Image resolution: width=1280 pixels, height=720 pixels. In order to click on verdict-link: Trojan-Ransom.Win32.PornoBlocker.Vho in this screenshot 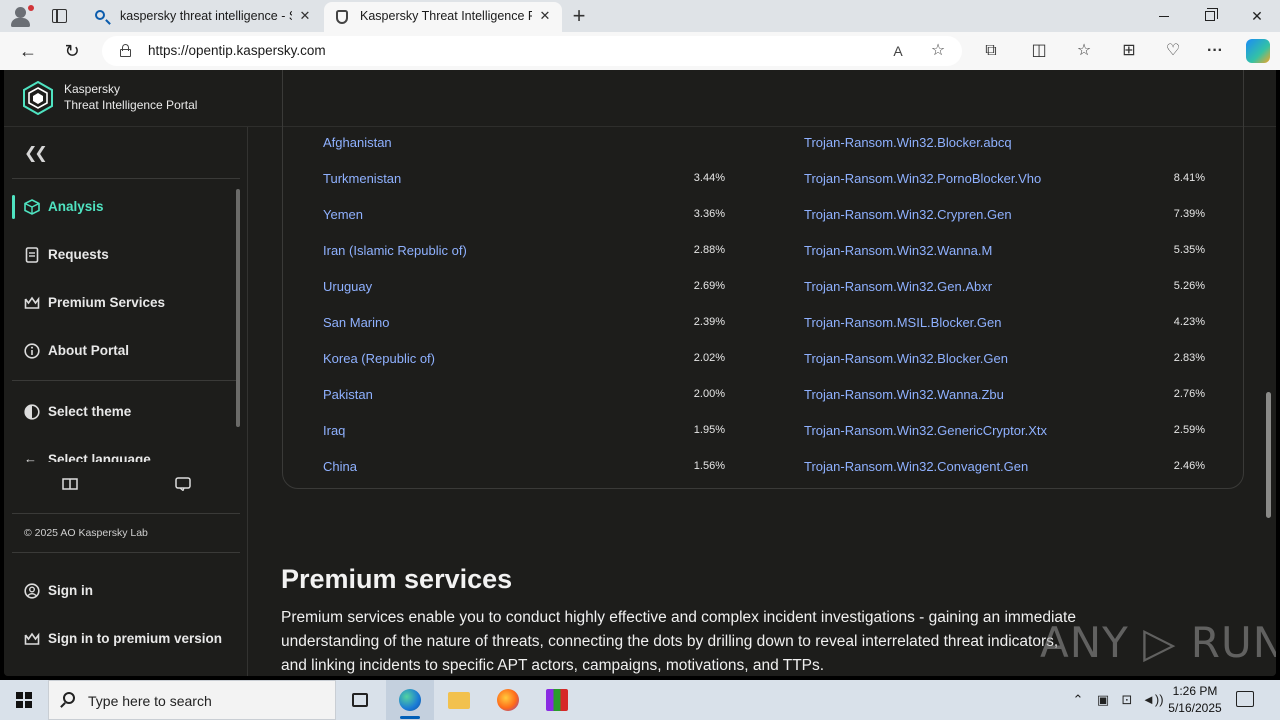, I will do `click(922, 178)`.